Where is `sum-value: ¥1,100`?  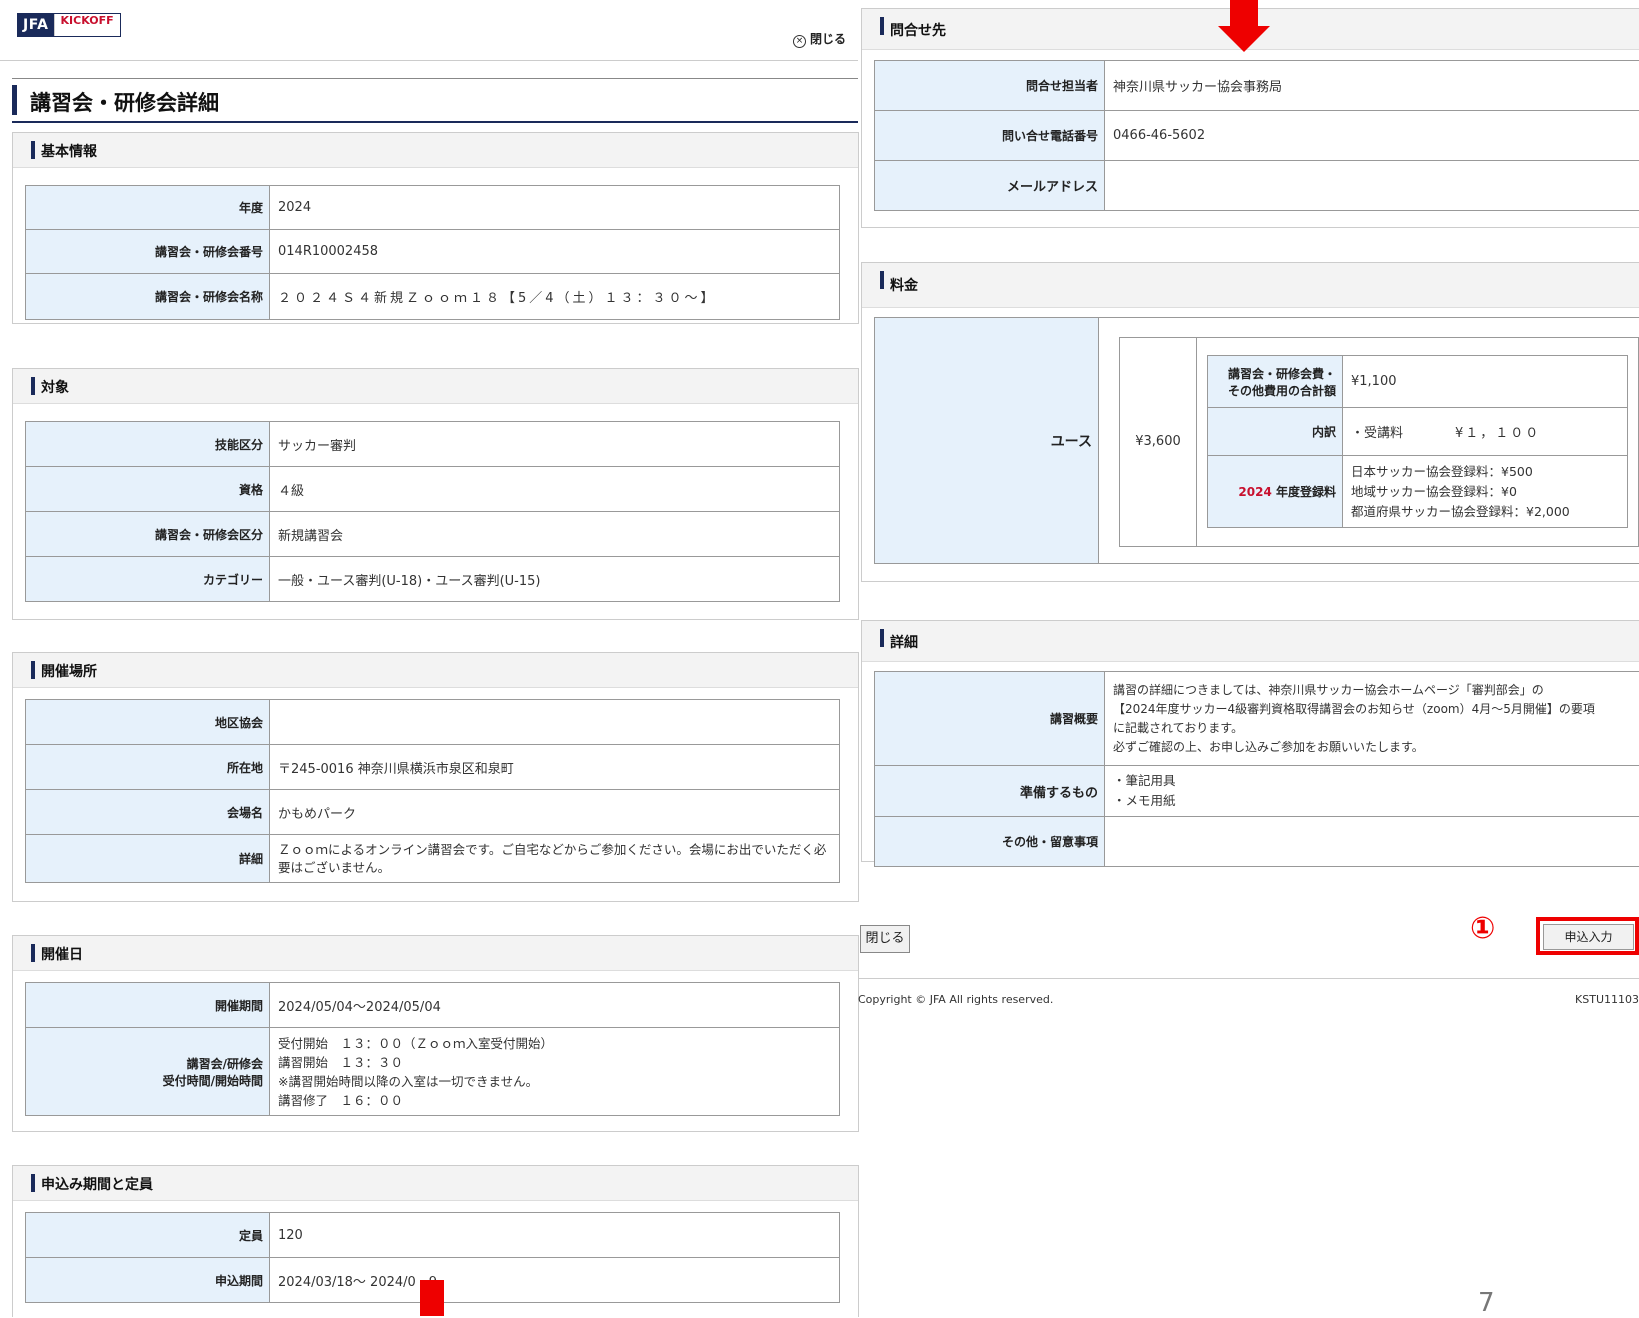
sum-value: ¥1,100 is located at coordinates (1485, 382).